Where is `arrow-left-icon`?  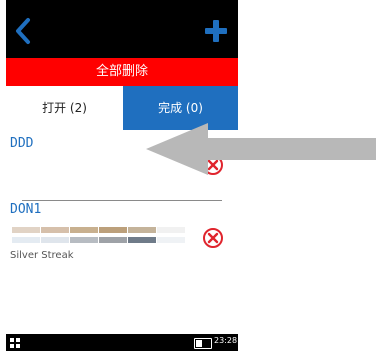
arrow-left-icon is located at coordinates (261, 149).